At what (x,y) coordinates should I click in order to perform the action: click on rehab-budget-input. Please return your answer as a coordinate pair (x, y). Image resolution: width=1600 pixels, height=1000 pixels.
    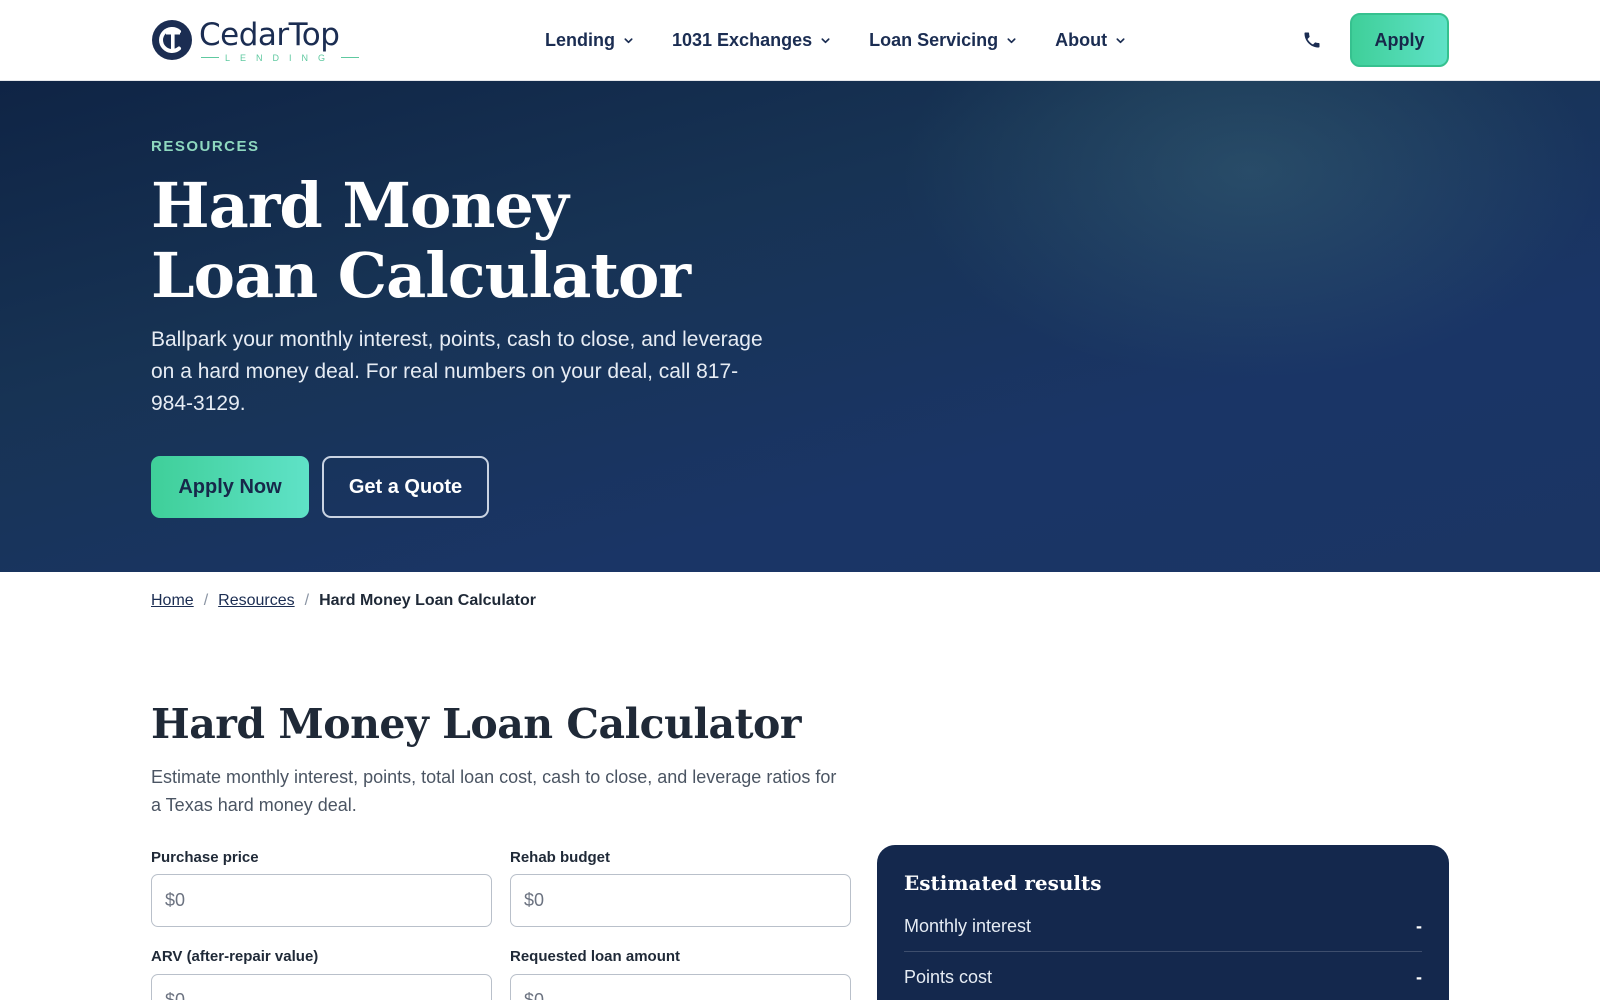
    Looking at the image, I should click on (680, 900).